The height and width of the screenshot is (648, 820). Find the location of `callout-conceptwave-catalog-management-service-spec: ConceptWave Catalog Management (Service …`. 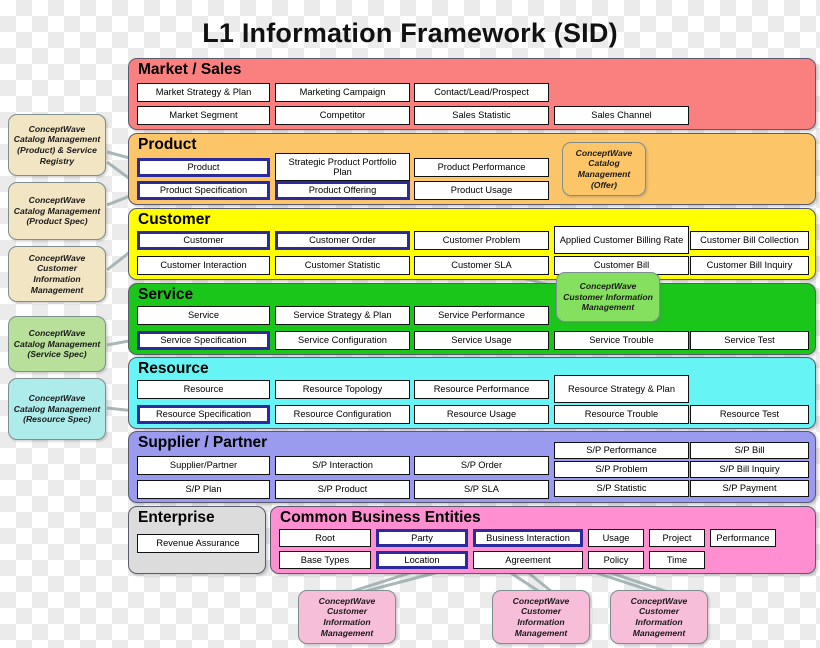

callout-conceptwave-catalog-management-service-spec: ConceptWave Catalog Management (Service … is located at coordinates (57, 344).